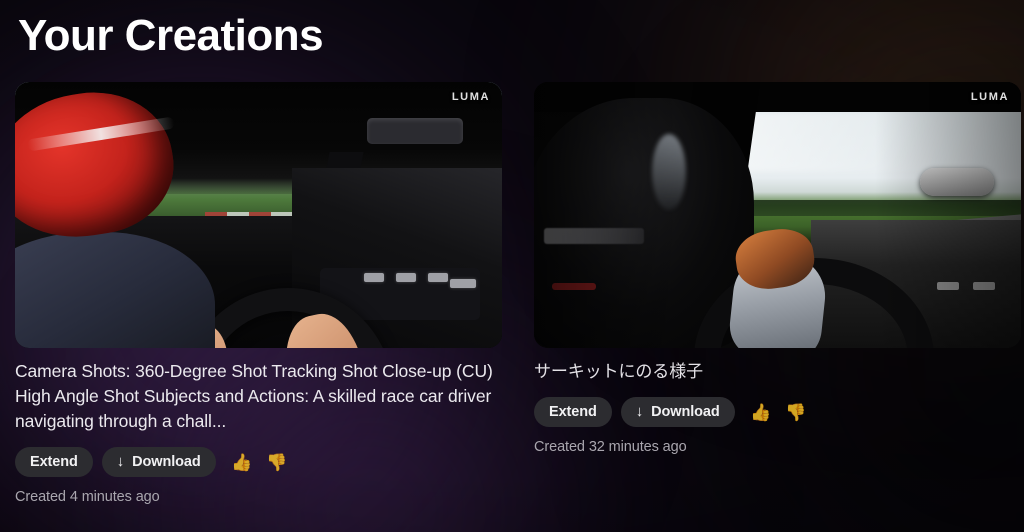 This screenshot has width=1024, height=532. What do you see at coordinates (610, 447) in the screenshot?
I see `created-timestamp: Created 32 minutes ago` at bounding box center [610, 447].